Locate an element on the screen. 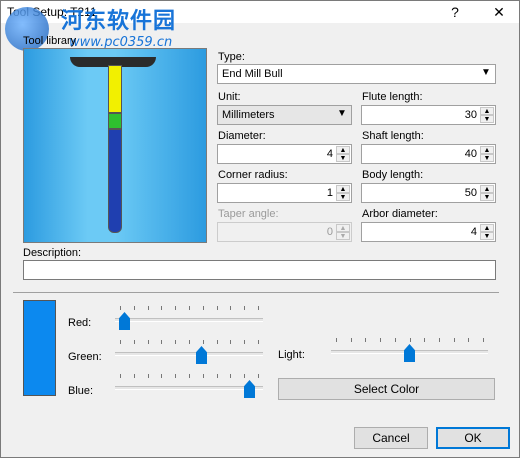  red-slider is located at coordinates (189, 318).